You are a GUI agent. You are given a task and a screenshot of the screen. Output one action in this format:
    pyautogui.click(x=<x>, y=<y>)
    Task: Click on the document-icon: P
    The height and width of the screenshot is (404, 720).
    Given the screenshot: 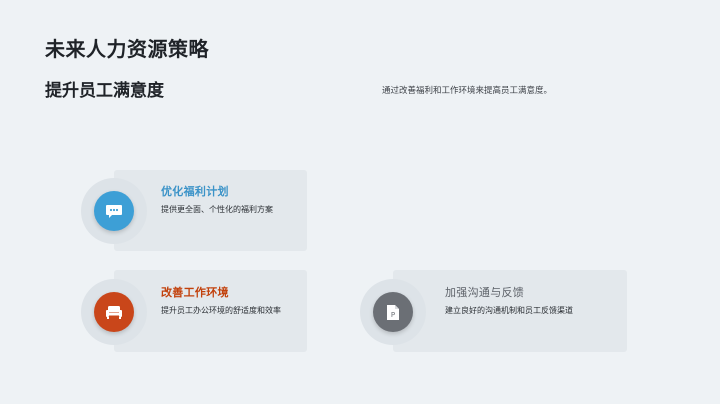 What is the action you would take?
    pyautogui.click(x=393, y=312)
    